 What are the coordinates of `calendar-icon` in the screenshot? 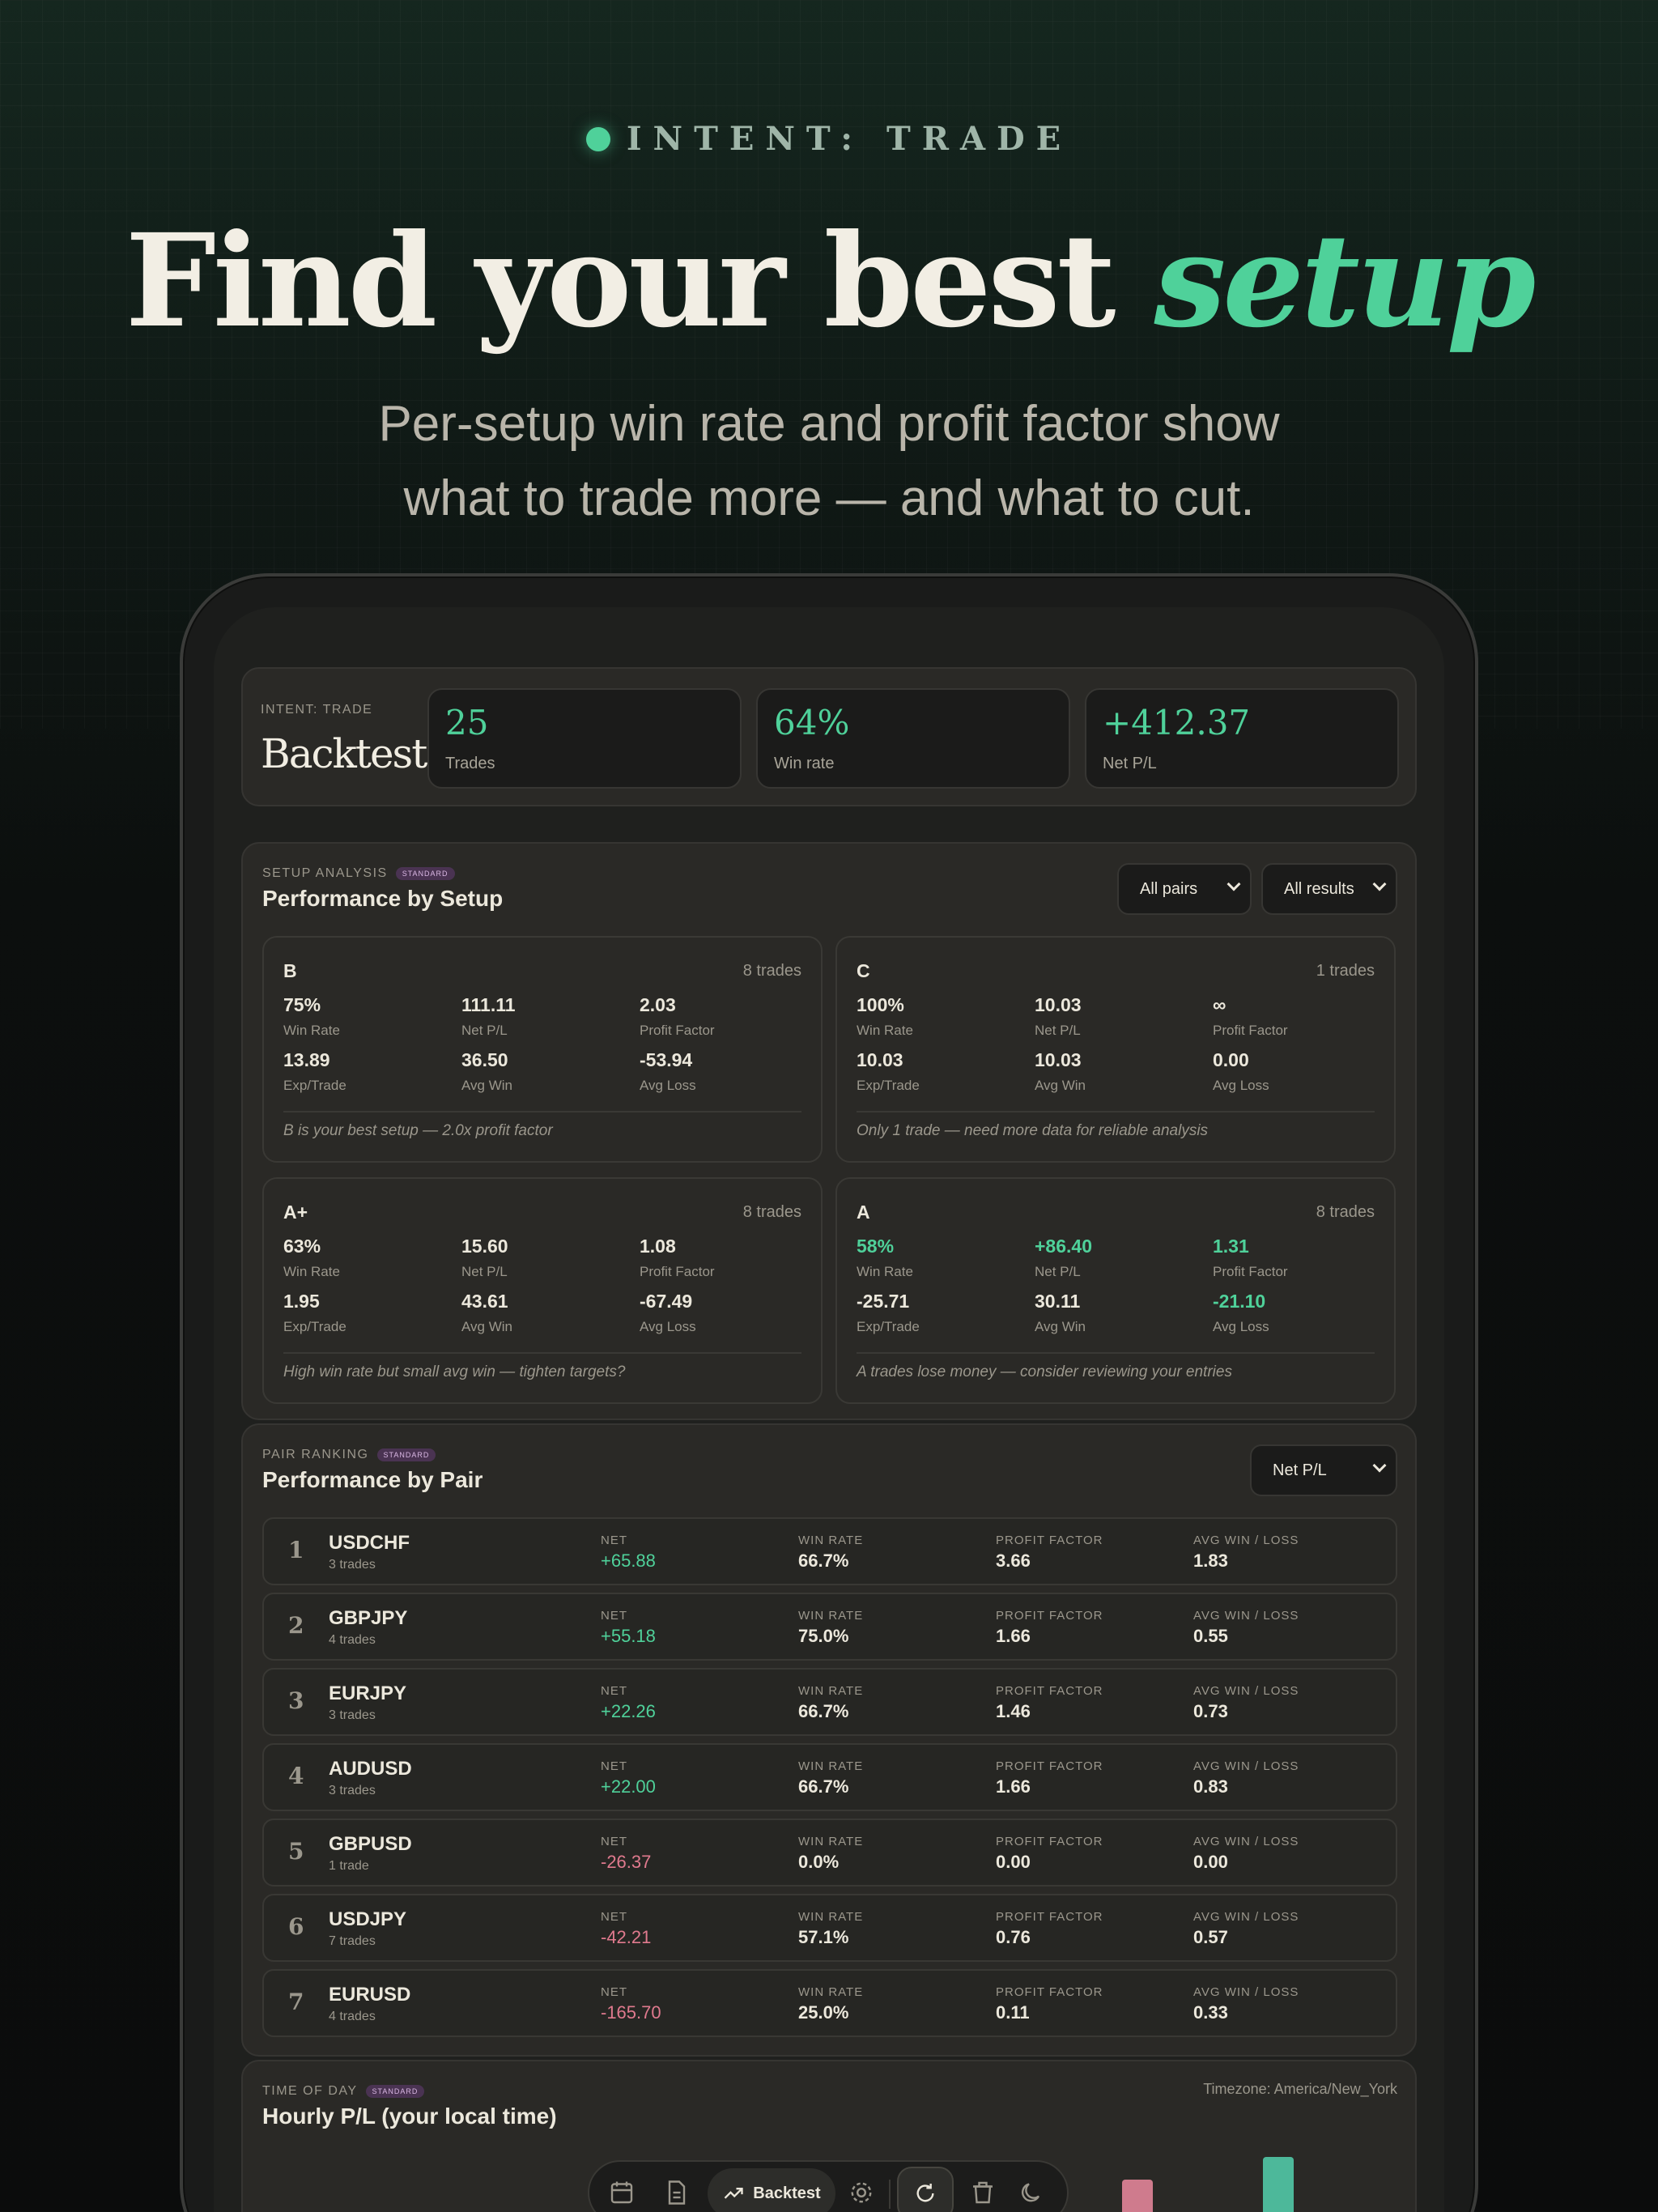 It's located at (621, 2193).